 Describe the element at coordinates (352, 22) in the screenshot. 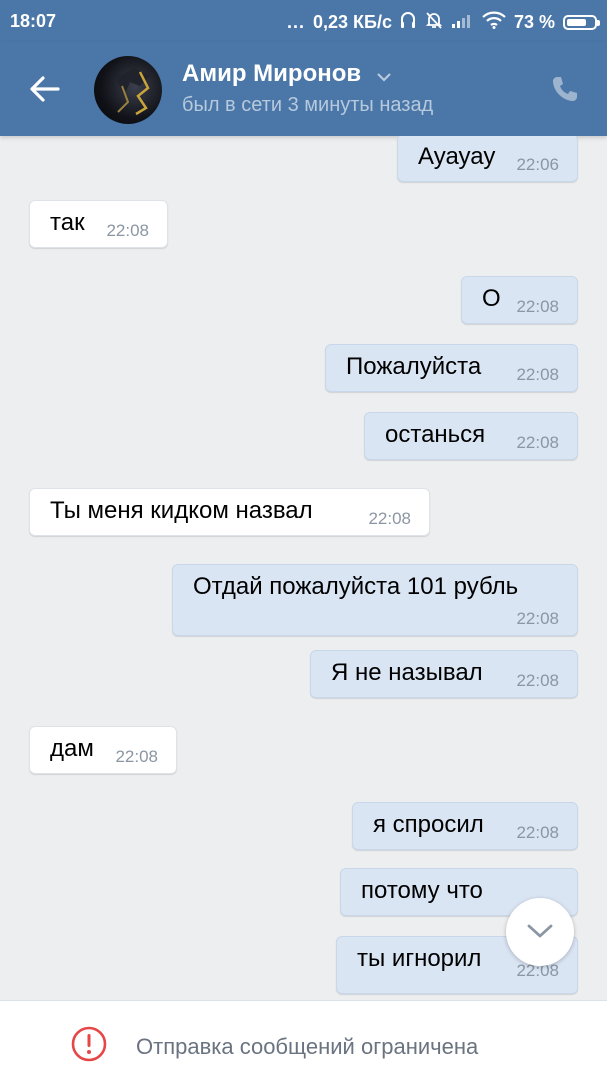

I see `network-speed: 0,23 КБ/с` at that location.